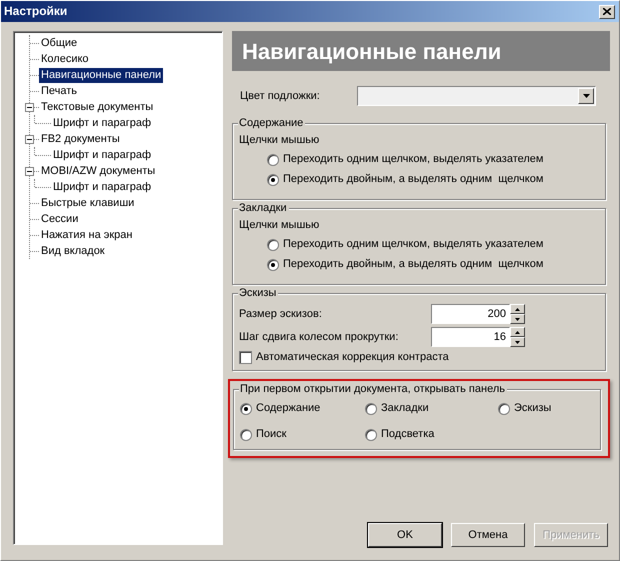 Image resolution: width=620 pixels, height=561 pixels. What do you see at coordinates (73, 251) in the screenshot?
I see `tree-item: Вид вкладок` at bounding box center [73, 251].